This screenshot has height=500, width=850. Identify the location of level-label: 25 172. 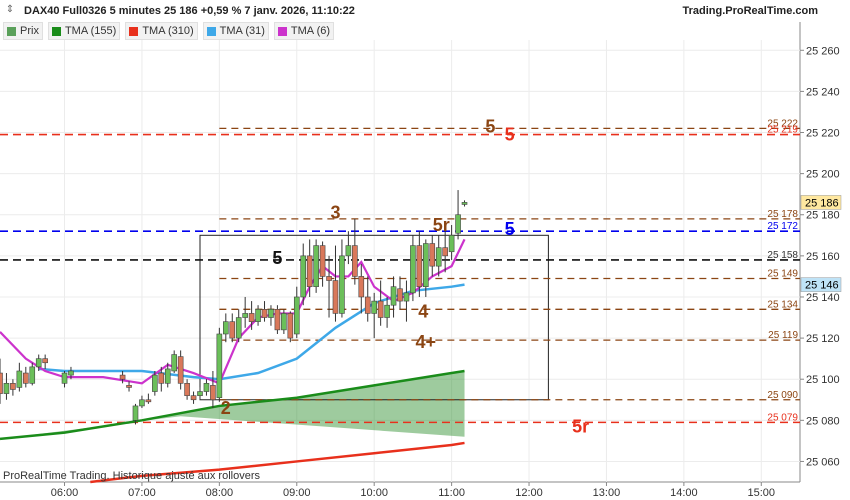
(782, 226).